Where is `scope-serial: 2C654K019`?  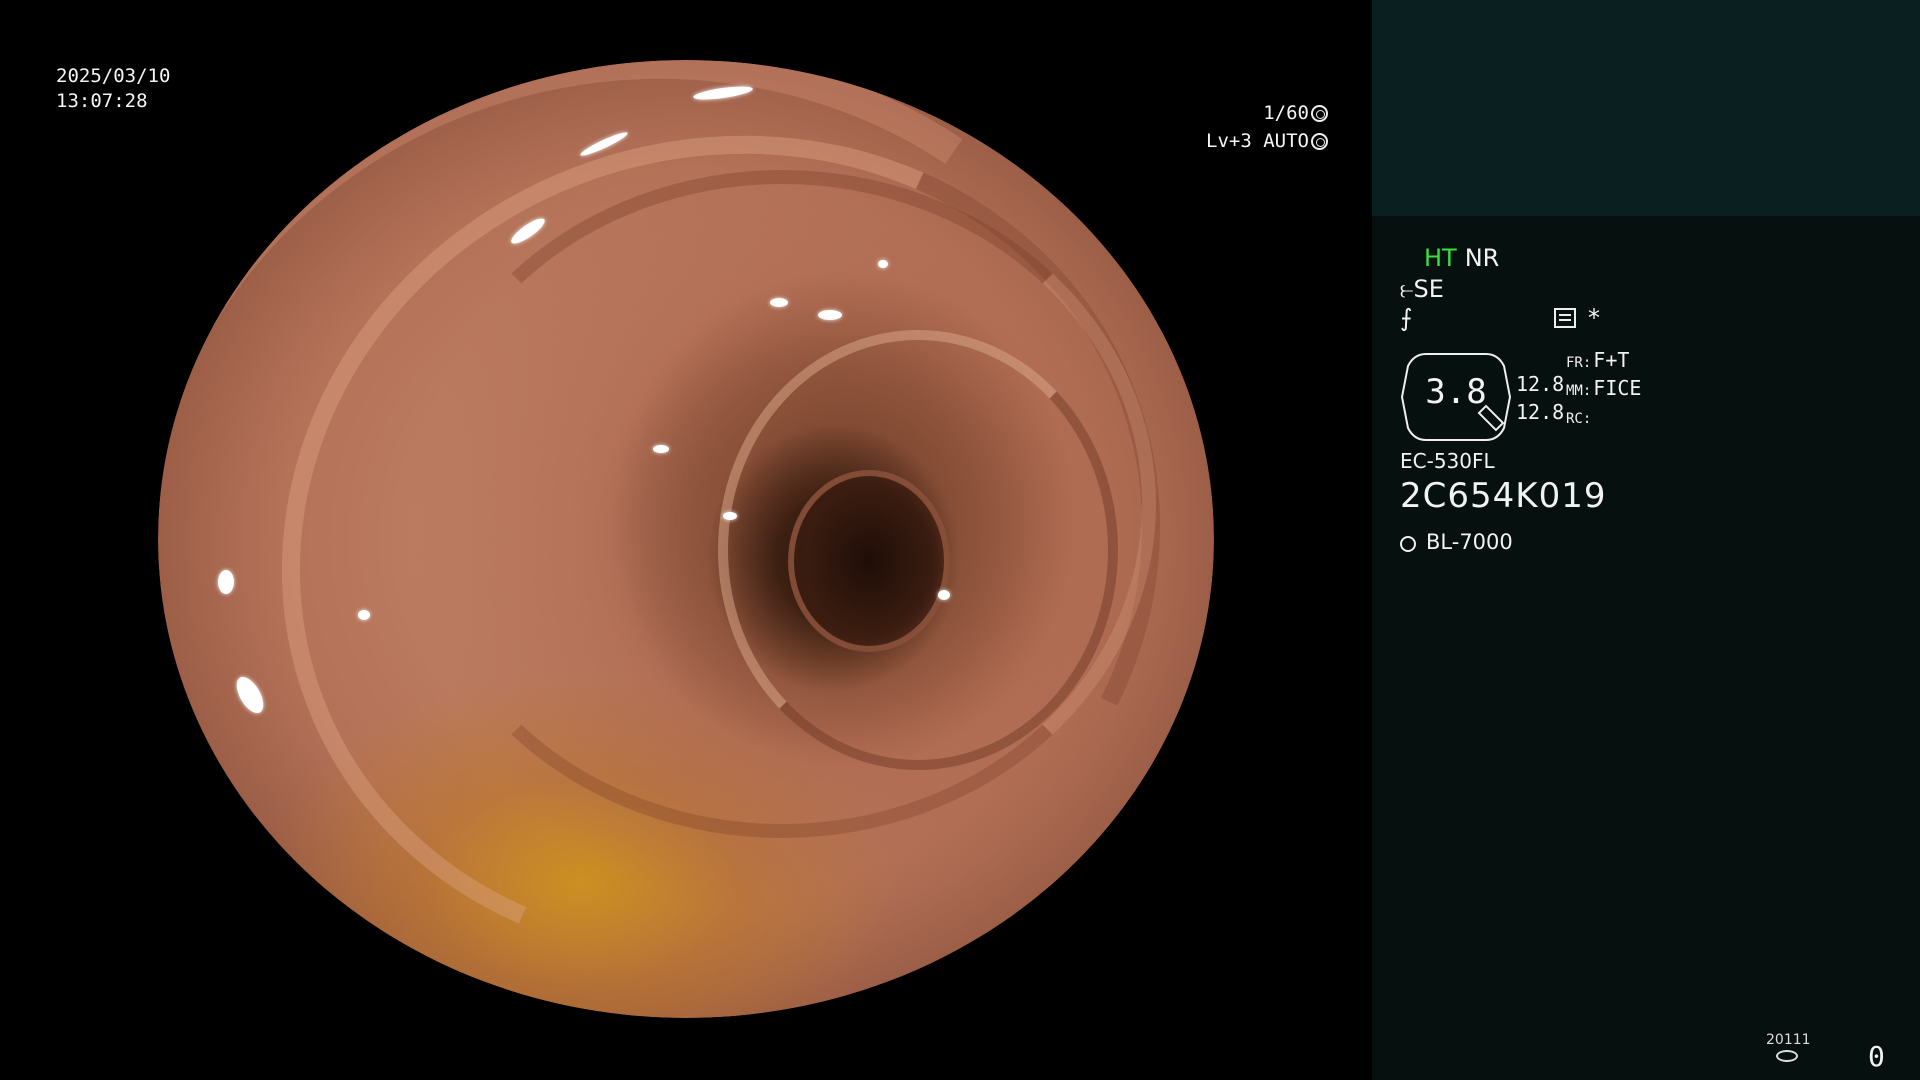
scope-serial: 2C654K019 is located at coordinates (1503, 496).